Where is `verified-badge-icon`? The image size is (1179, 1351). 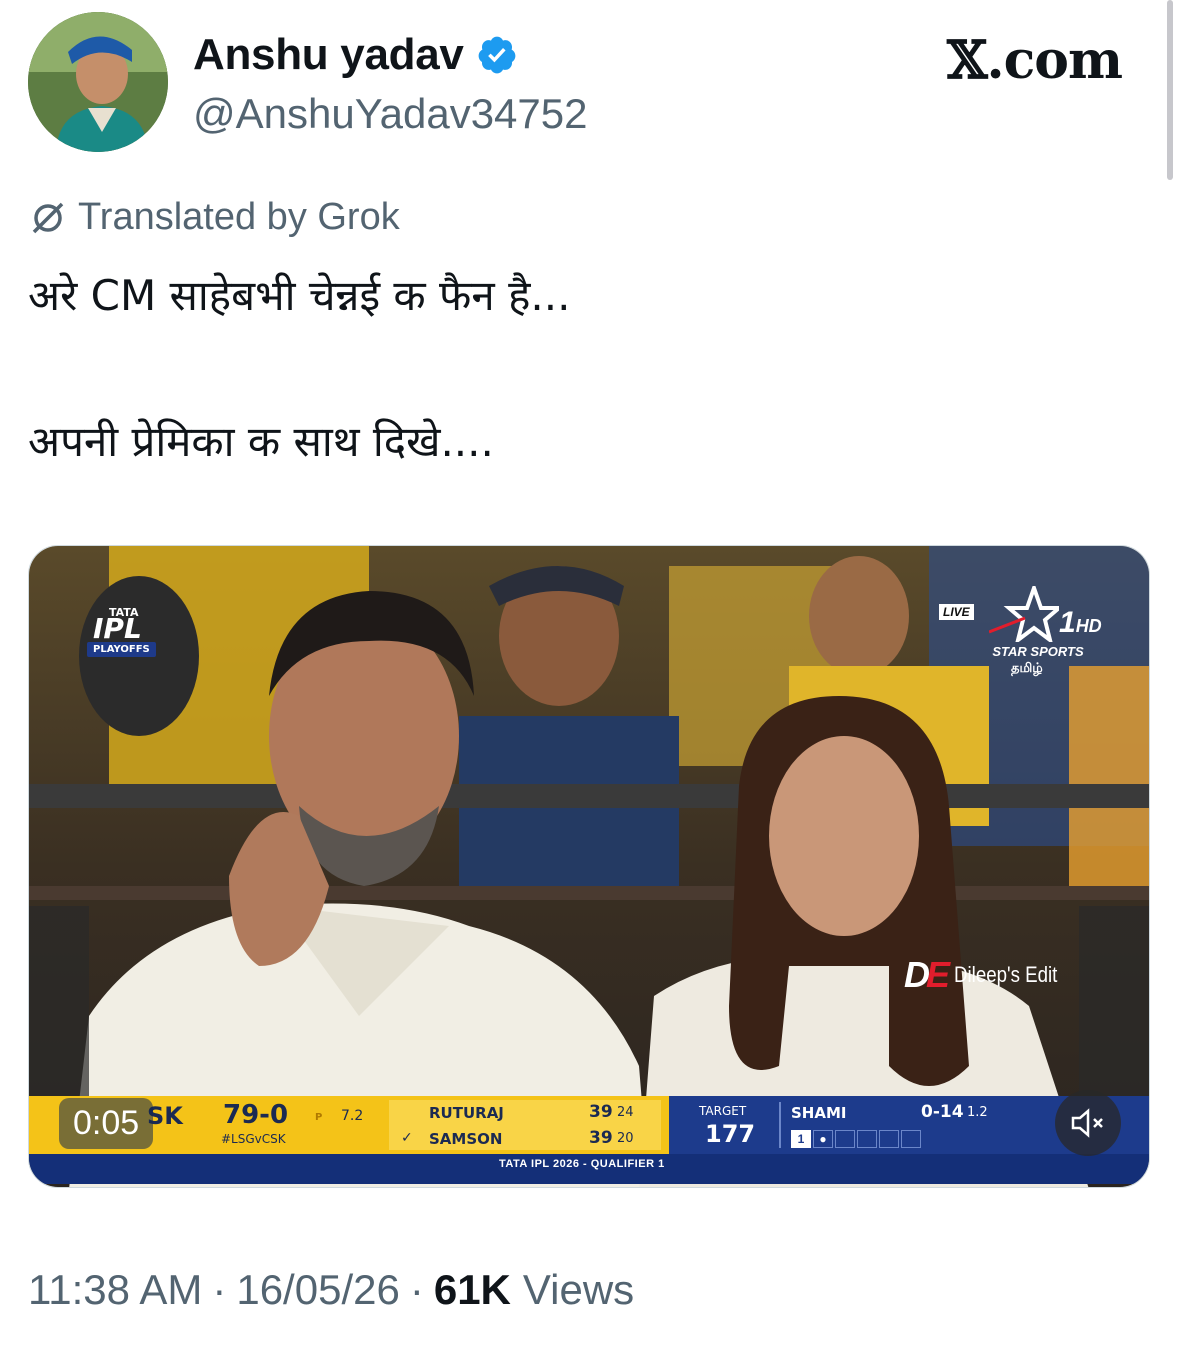 verified-badge-icon is located at coordinates (496, 55).